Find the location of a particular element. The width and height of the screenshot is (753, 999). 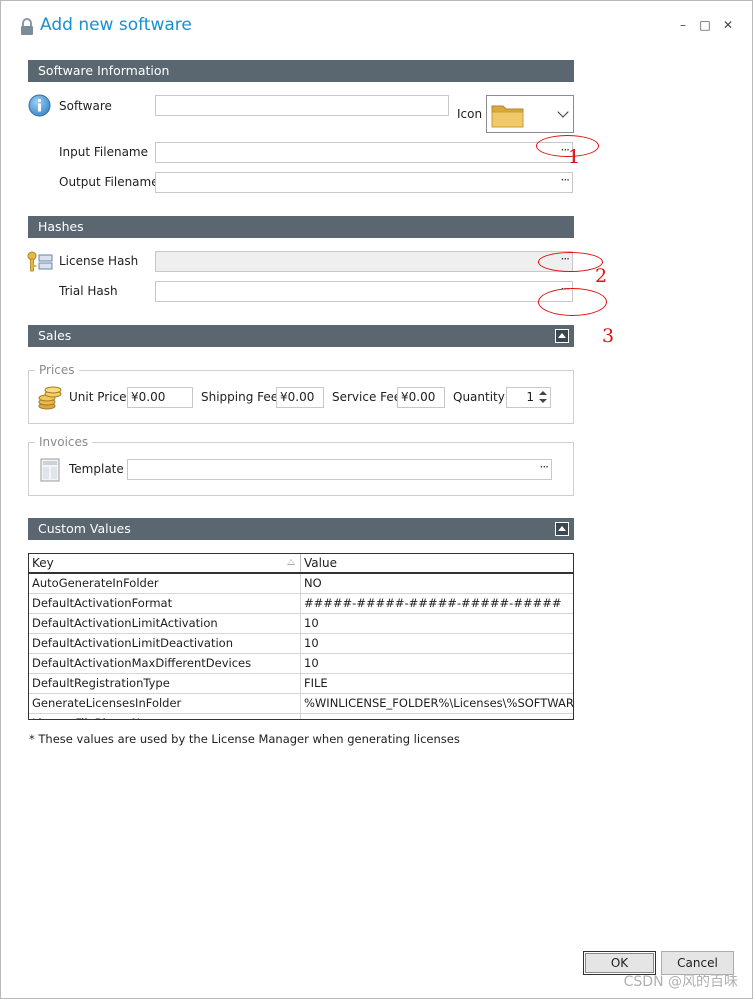

output-filename-field: ··· is located at coordinates (364, 182).